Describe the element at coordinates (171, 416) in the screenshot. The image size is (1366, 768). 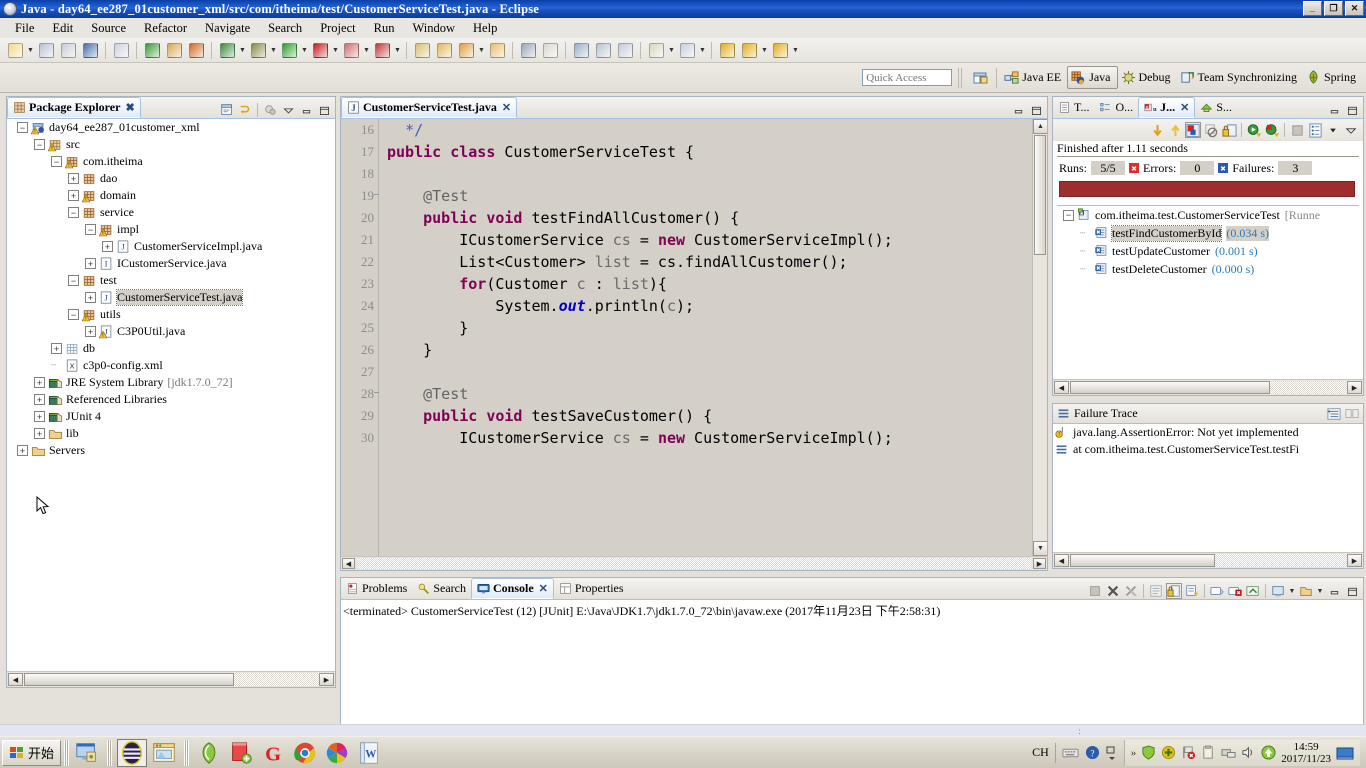
I see `tree-item-junit-4: + JUnit 4` at that location.